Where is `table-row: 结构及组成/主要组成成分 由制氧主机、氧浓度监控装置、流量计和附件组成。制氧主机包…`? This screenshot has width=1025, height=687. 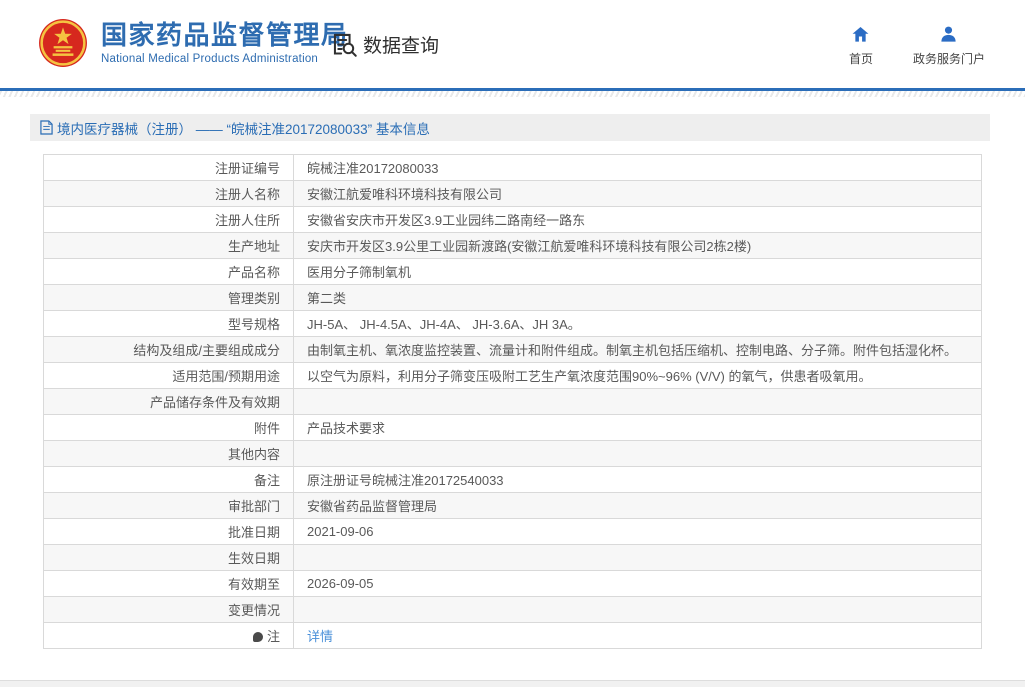
table-row: 结构及组成/主要组成成分 由制氧主机、氧浓度监控装置、流量计和附件组成。制氧主机包… is located at coordinates (512, 349).